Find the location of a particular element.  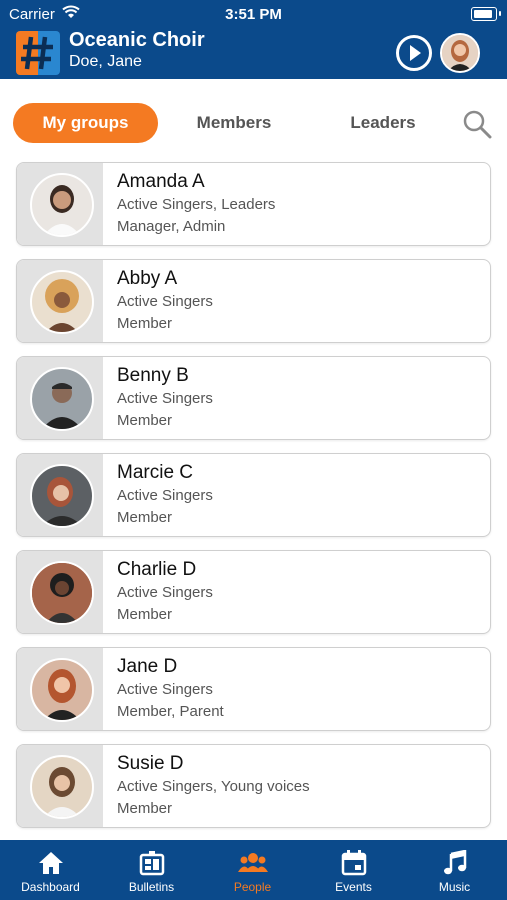

tab-music: Music is located at coordinates (454, 870).